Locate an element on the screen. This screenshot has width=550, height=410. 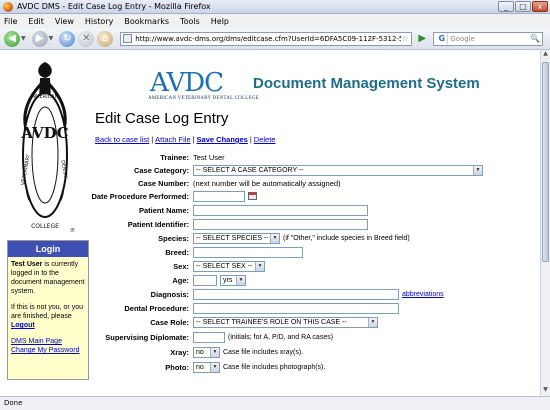
delete-link: Delete is located at coordinates (265, 139).